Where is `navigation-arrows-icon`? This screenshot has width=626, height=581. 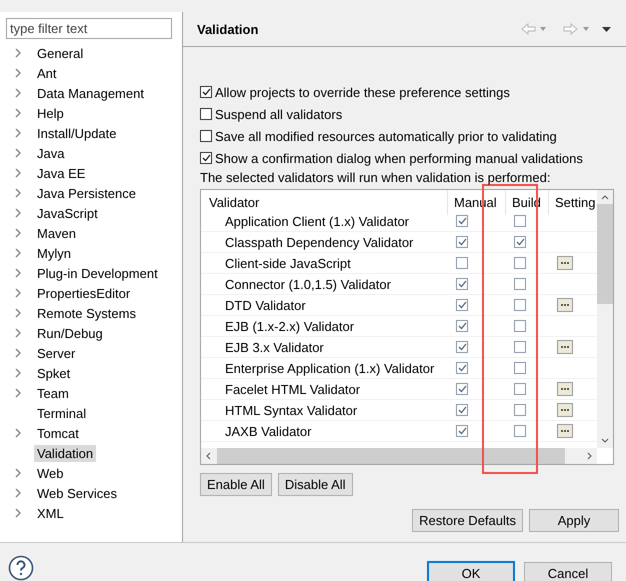
navigation-arrows-icon is located at coordinates (567, 29).